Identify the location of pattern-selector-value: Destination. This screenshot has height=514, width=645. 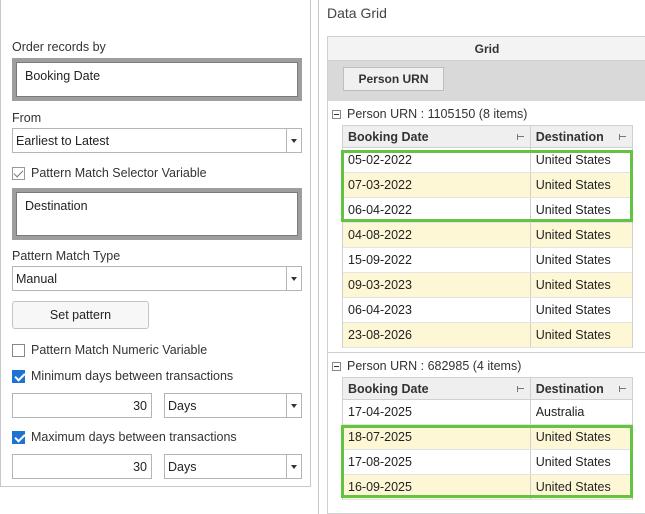
(157, 214).